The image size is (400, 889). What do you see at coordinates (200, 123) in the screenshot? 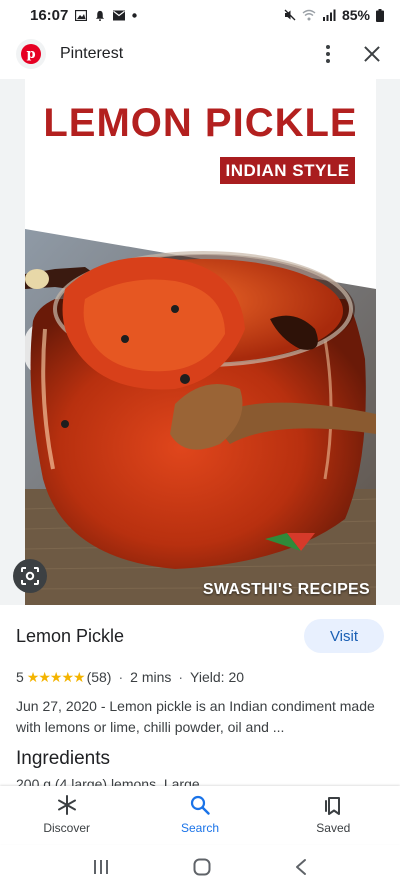
I see `image-title: LEMON PICKLE` at bounding box center [200, 123].